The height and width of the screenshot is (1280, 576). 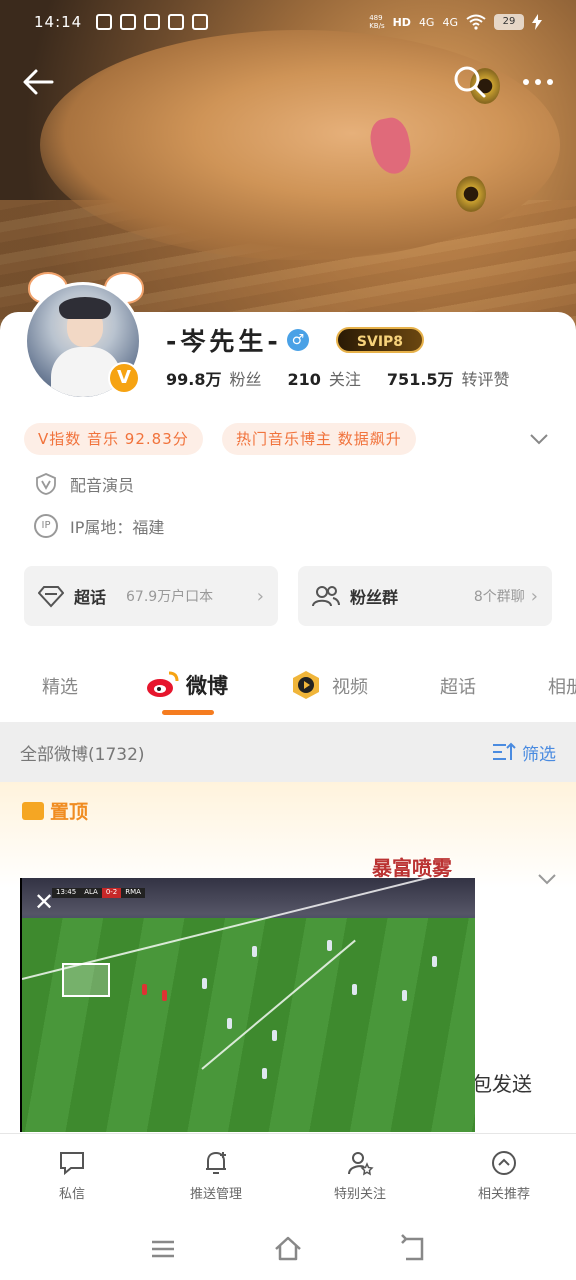 What do you see at coordinates (504, 751) in the screenshot?
I see `filter-sort-icon` at bounding box center [504, 751].